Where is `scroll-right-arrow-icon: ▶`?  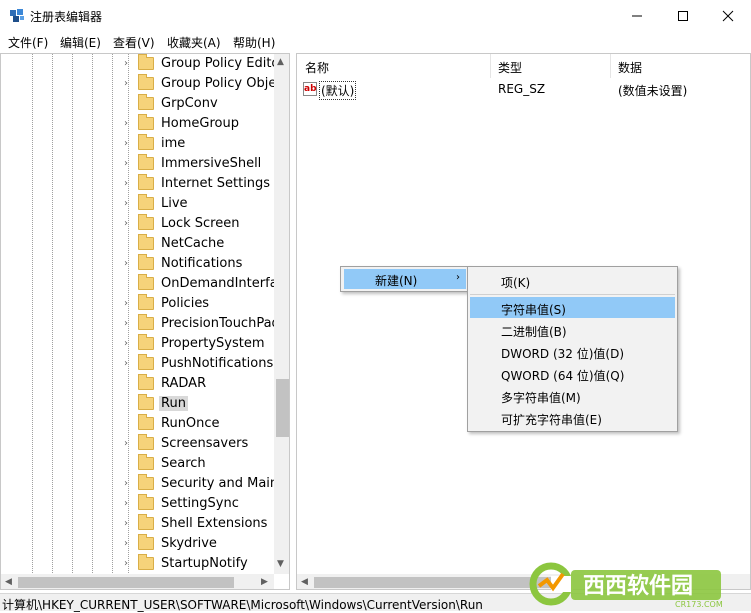
scroll-right-arrow-icon: ▶ is located at coordinates (264, 582).